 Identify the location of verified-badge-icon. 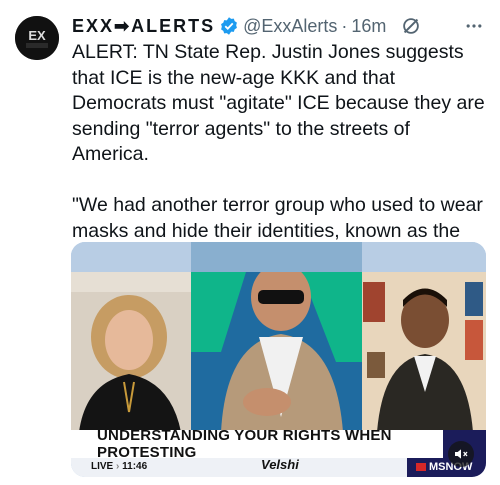
(229, 26).